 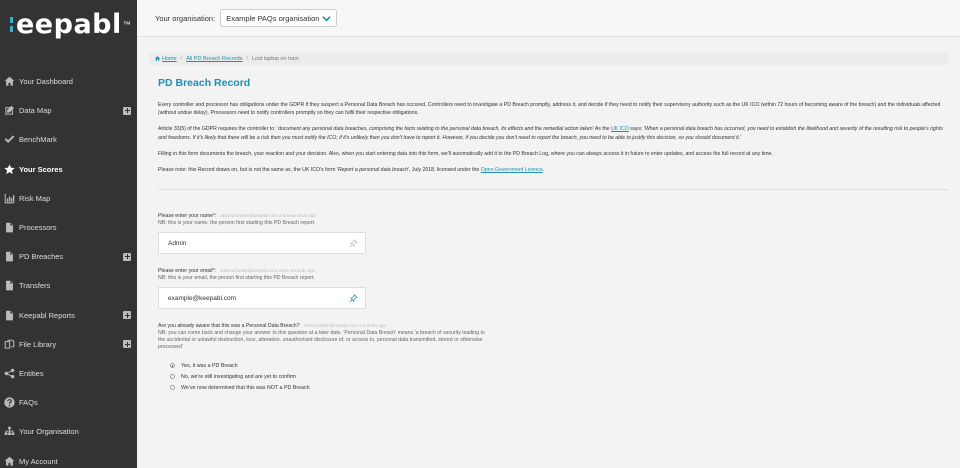 I want to click on email-question-label: Please enter your email*:, so click(x=187, y=271).